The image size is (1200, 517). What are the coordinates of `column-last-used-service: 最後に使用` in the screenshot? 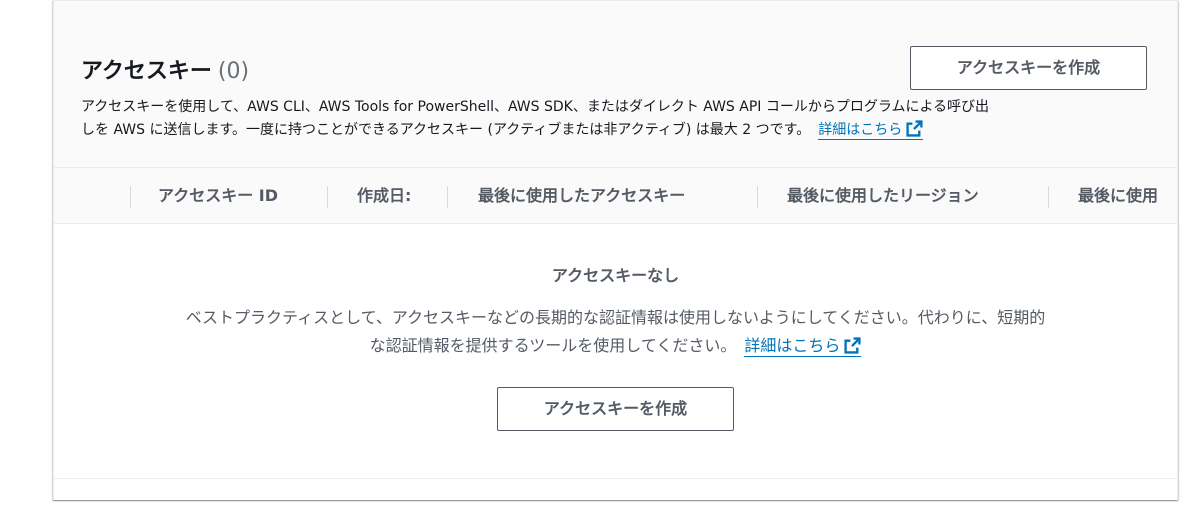 It's located at (1118, 196).